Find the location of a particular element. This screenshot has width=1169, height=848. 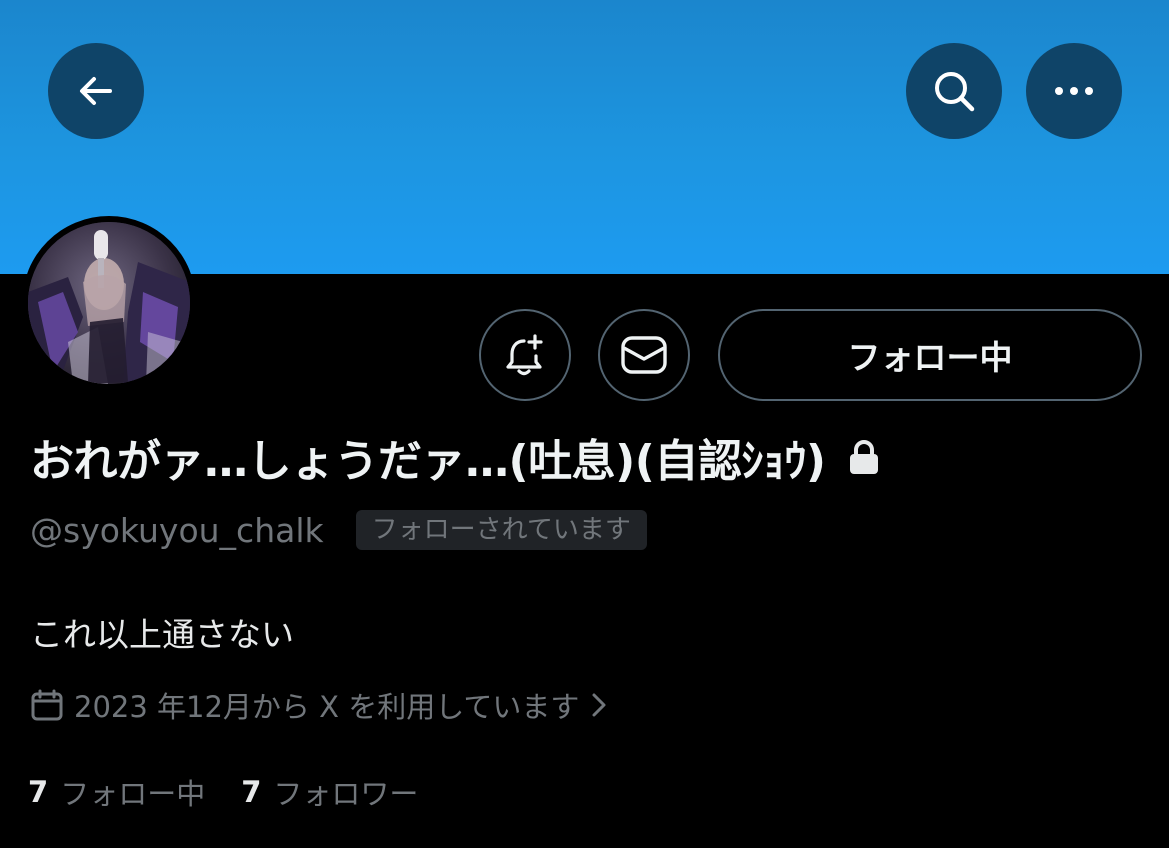

message-button is located at coordinates (644, 355).